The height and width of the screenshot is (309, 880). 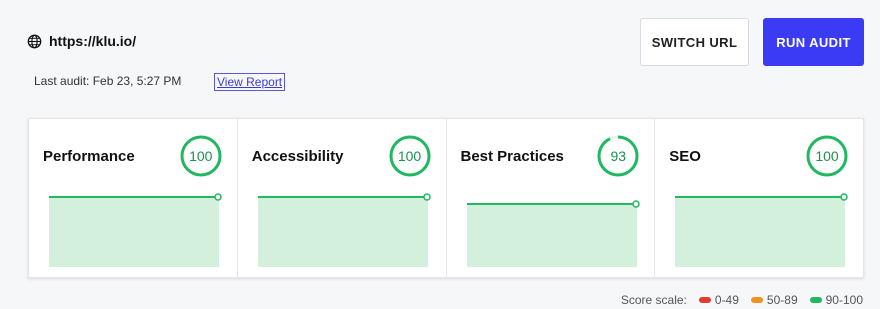 What do you see at coordinates (653, 300) in the screenshot?
I see `scale-label: Score scale:` at bounding box center [653, 300].